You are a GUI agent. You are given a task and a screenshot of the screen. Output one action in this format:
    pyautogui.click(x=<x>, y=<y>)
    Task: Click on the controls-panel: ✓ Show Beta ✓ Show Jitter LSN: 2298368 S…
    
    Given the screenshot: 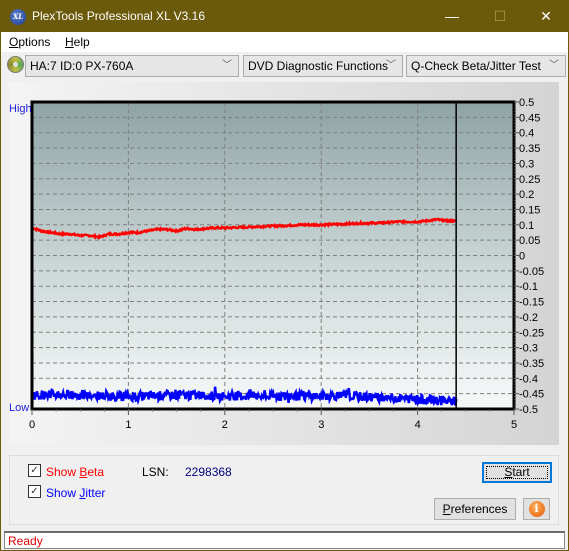 What is the action you would take?
    pyautogui.click(x=284, y=490)
    